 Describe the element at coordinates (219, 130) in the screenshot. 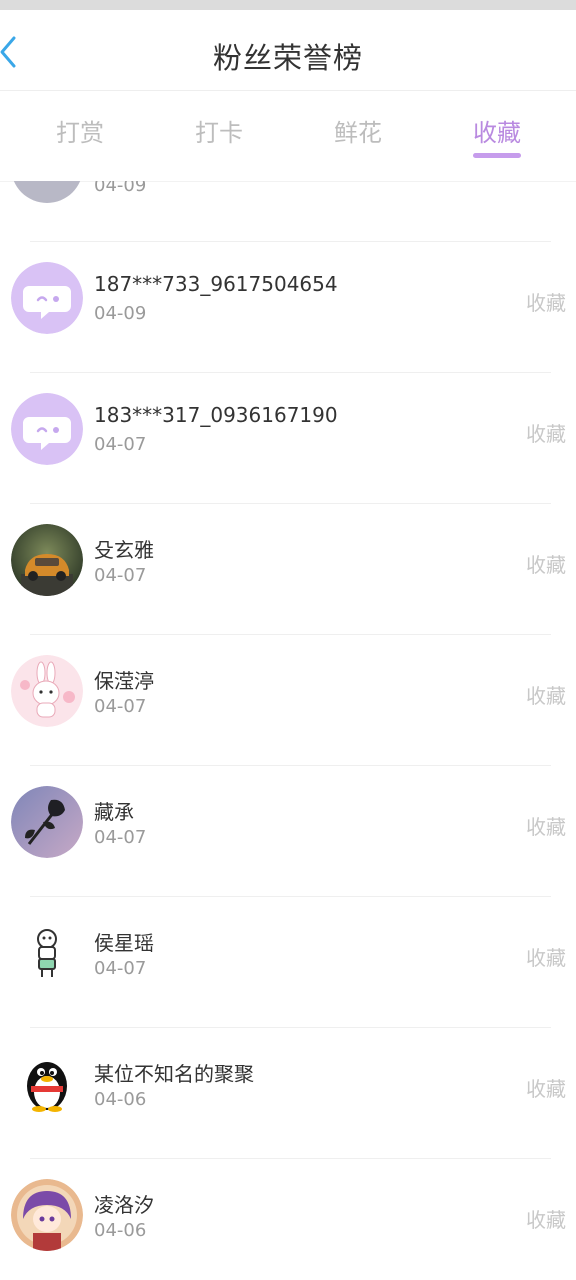

I see `tab-checkin: 打卡` at that location.